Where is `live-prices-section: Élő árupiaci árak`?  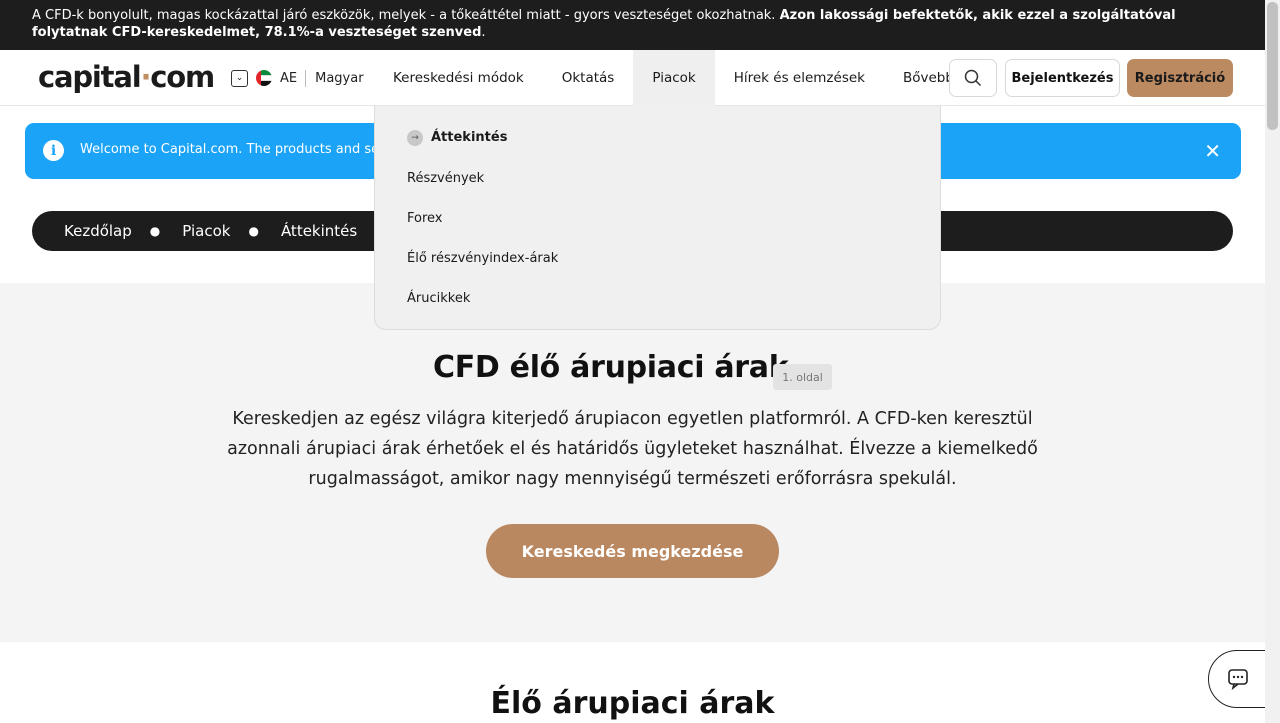 live-prices-section: Élő árupiaci árak is located at coordinates (632, 682).